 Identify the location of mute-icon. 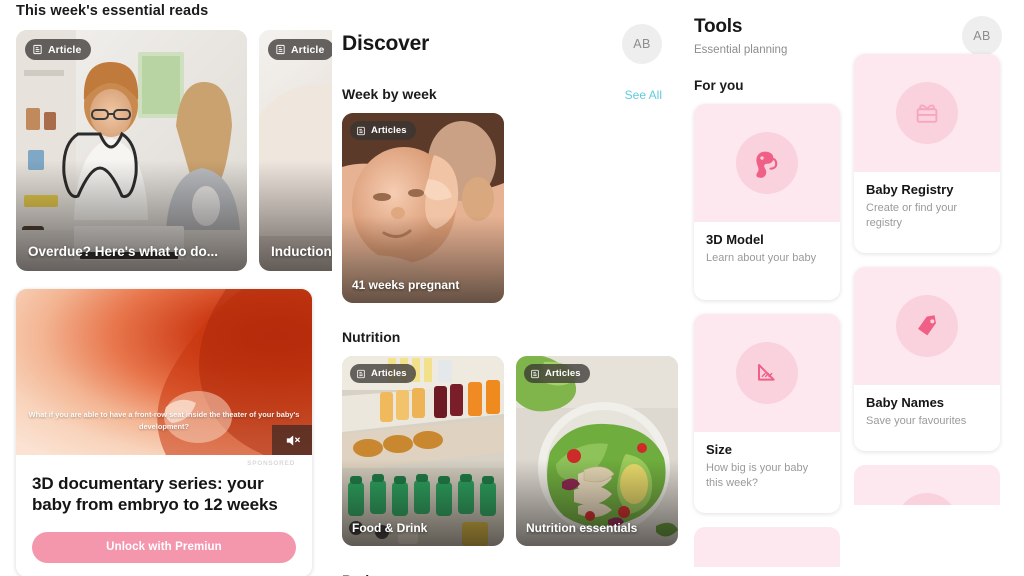
(292, 440).